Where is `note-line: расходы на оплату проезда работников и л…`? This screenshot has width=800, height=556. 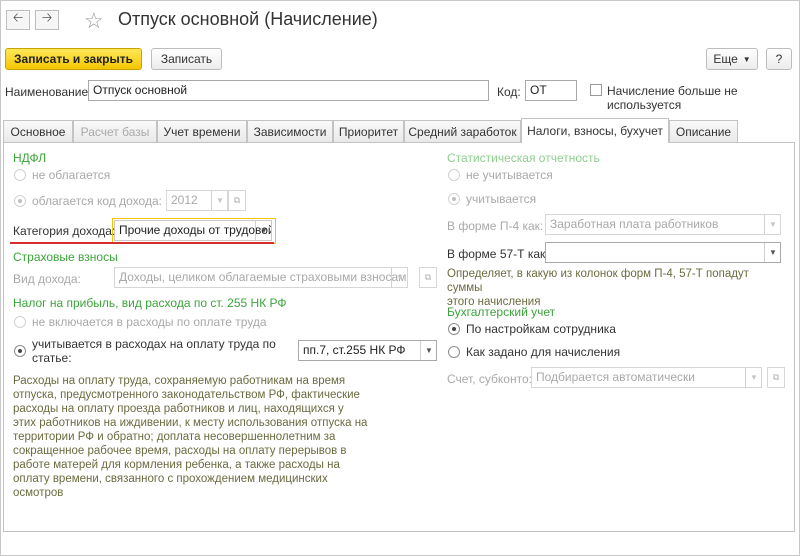 note-line: расходы на оплату проезда работников и л… is located at coordinates (178, 409).